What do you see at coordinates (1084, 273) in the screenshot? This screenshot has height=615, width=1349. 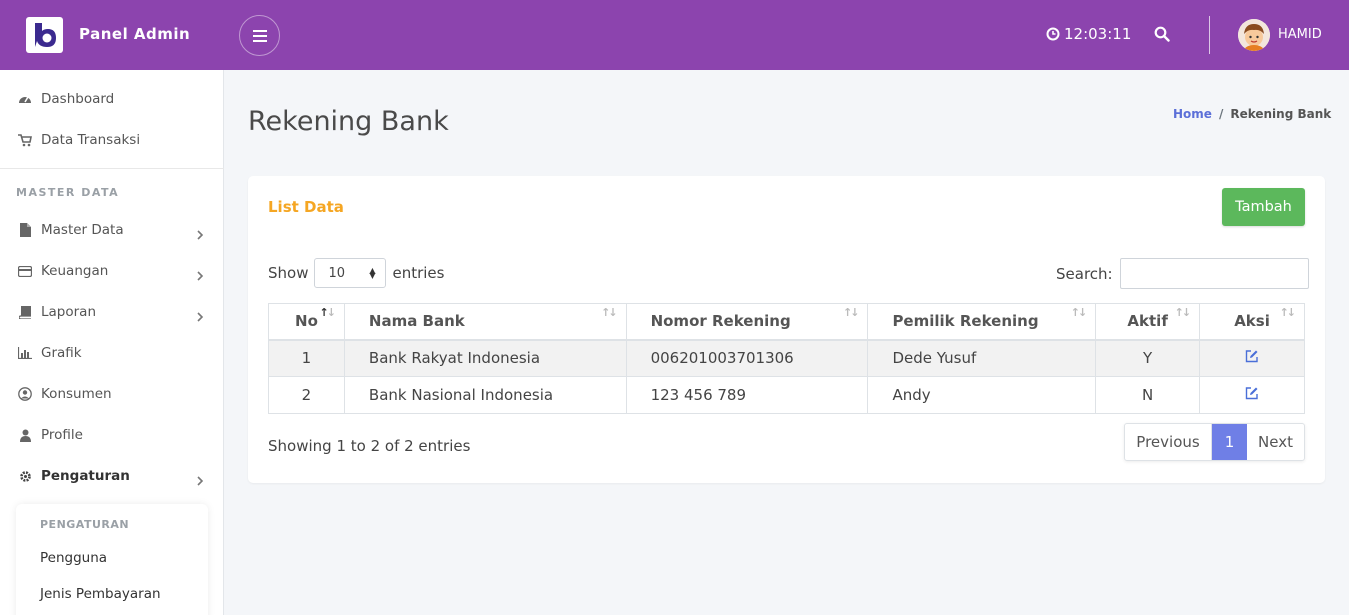 I see `search-label: Search:` at bounding box center [1084, 273].